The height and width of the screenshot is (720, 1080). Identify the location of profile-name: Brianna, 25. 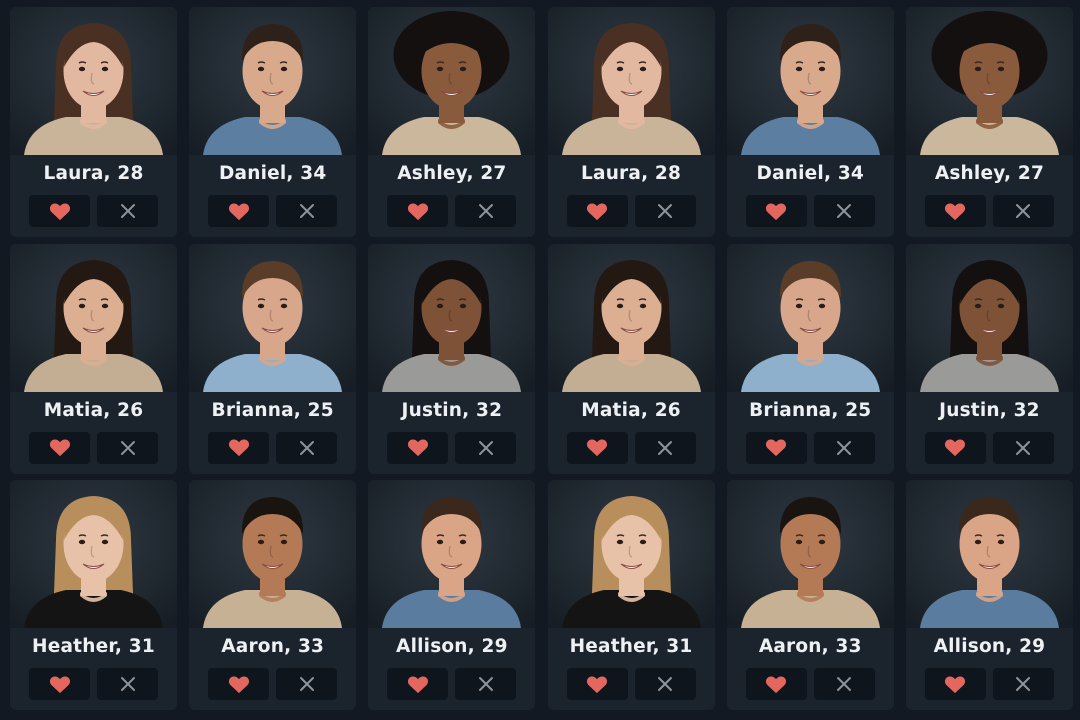
(272, 410).